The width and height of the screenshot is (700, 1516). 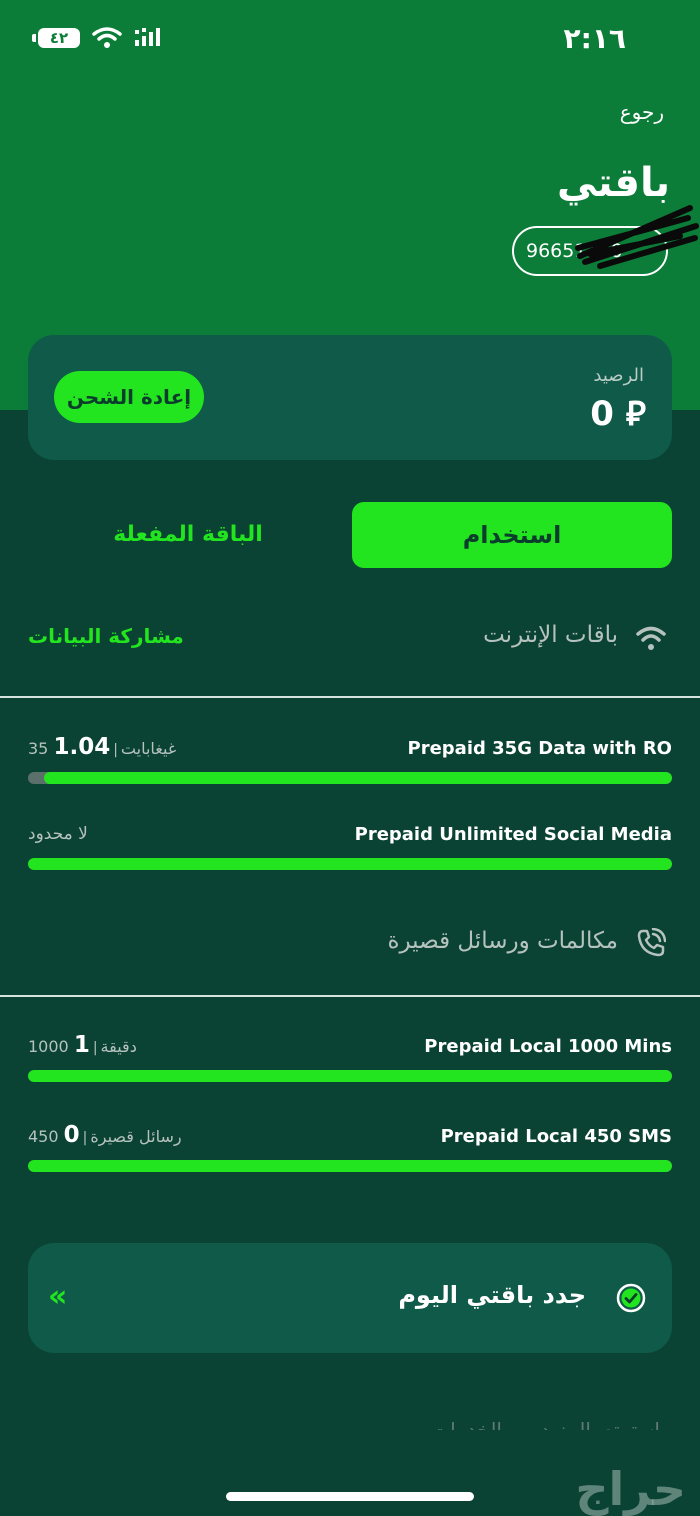 I want to click on status-time: ٢:١٦, so click(x=594, y=38).